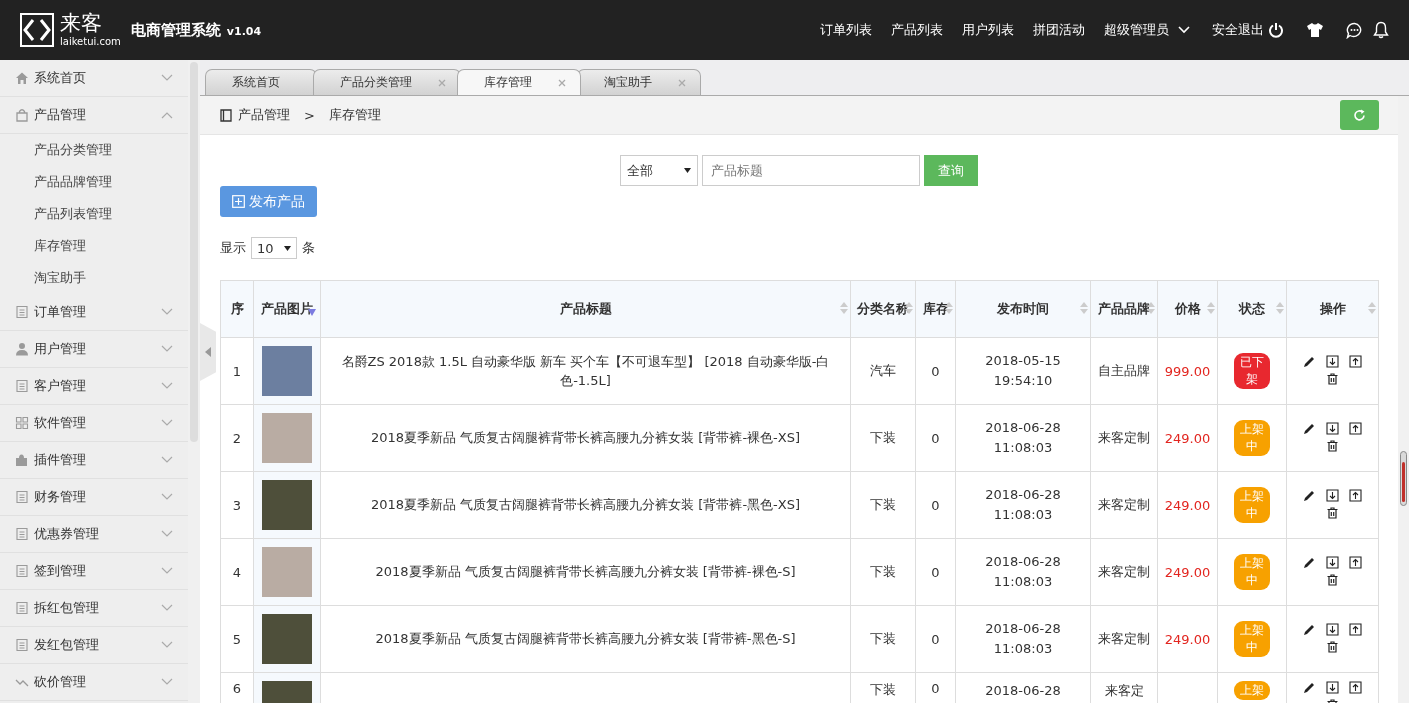  Describe the element at coordinates (94, 182) in the screenshot. I see `sidebar-subitem: 产品品牌管理` at that location.